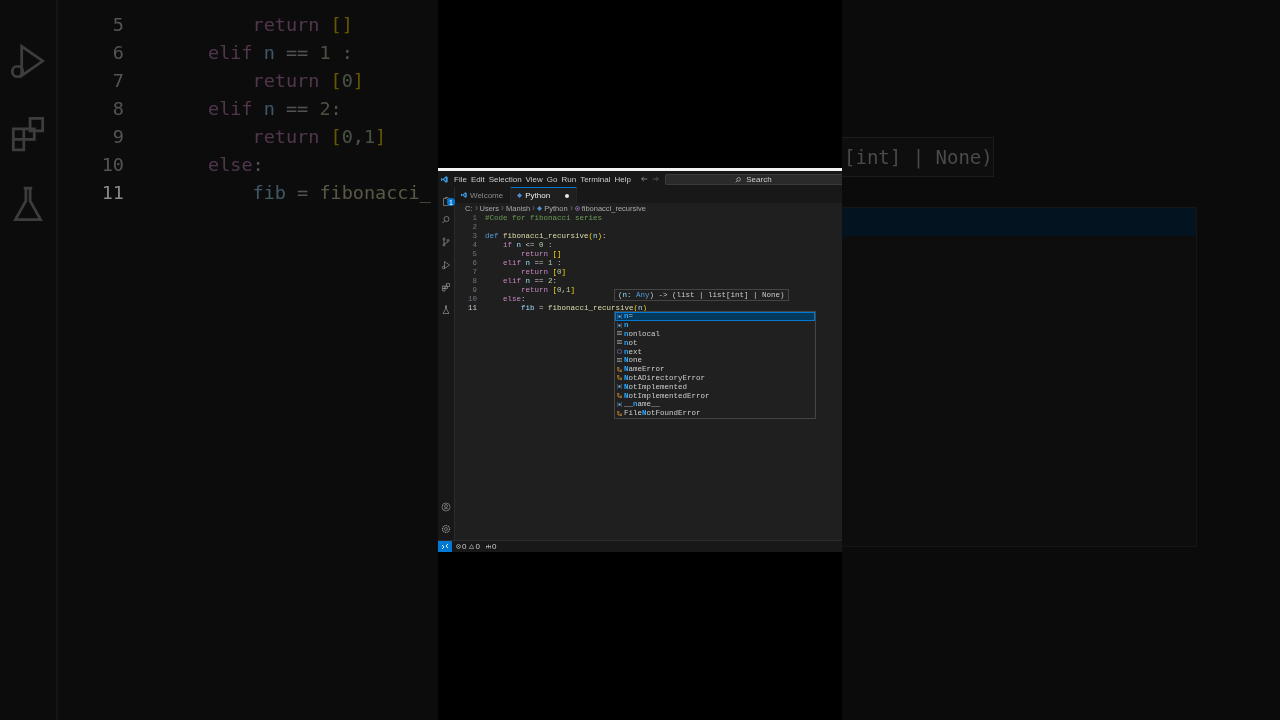  I want to click on code-line: return [0,1], so click(319, 136).